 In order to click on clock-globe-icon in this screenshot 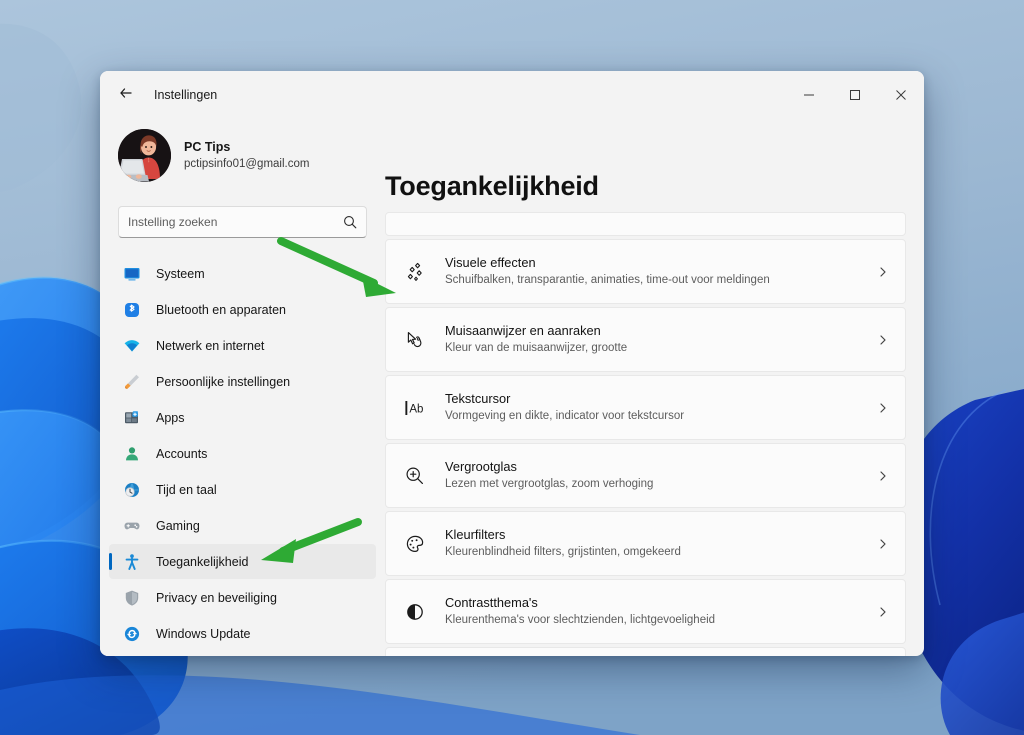, I will do `click(131, 489)`.